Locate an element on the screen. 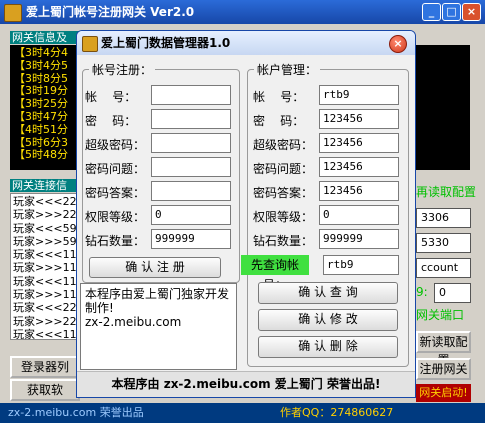  get-software-button: 获取软 is located at coordinates (45, 390).